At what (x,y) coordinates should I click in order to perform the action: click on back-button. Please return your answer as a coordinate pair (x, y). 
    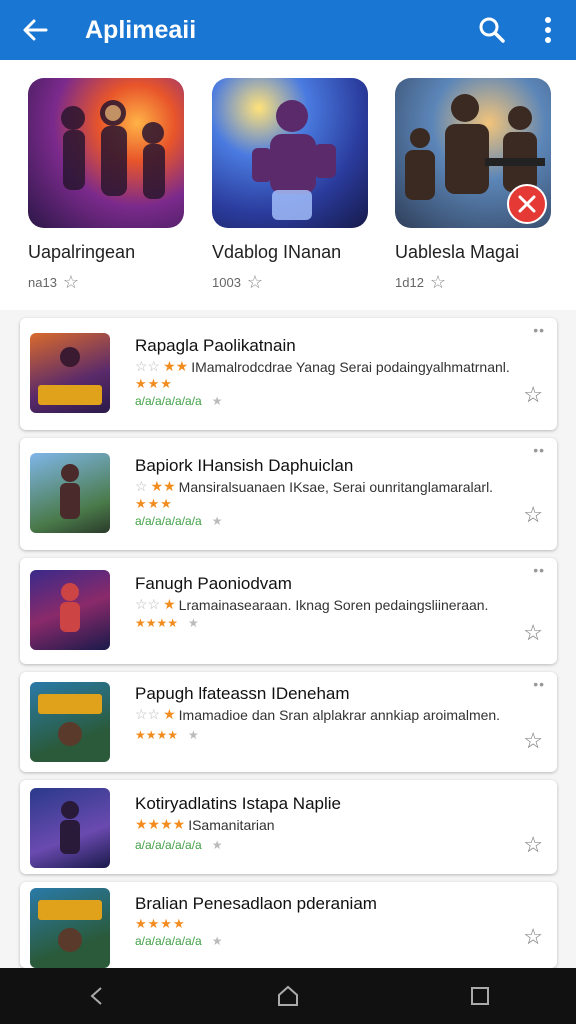
    Looking at the image, I should click on (35, 30).